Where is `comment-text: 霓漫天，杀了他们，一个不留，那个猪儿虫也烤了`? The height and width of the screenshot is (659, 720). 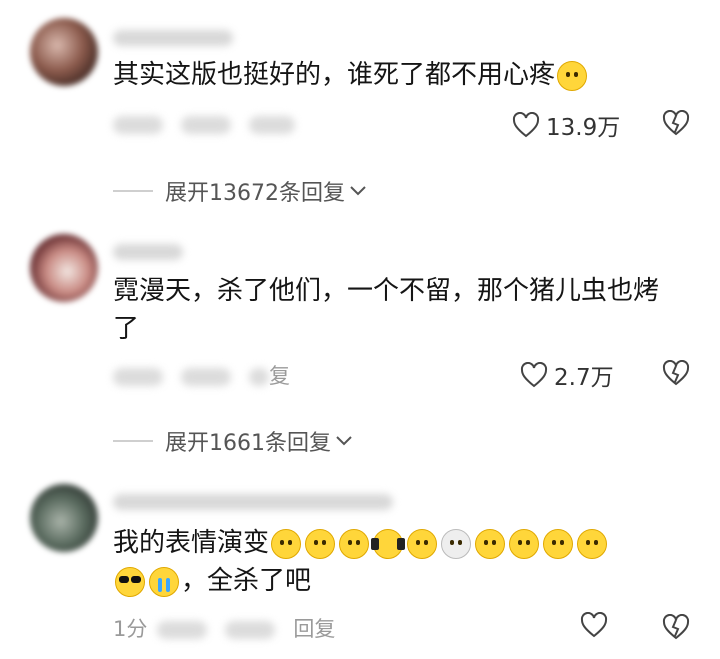
comment-text: 霓漫天，杀了他们，一个不留，那个猪儿虫也烤了 is located at coordinates (386, 310).